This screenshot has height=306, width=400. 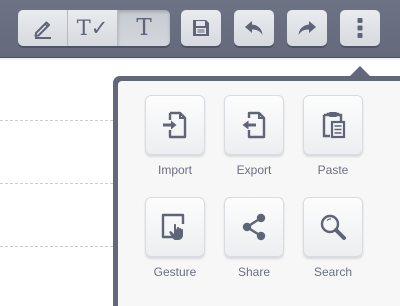 What do you see at coordinates (254, 170) in the screenshot?
I see `menu-item-label: Export` at bounding box center [254, 170].